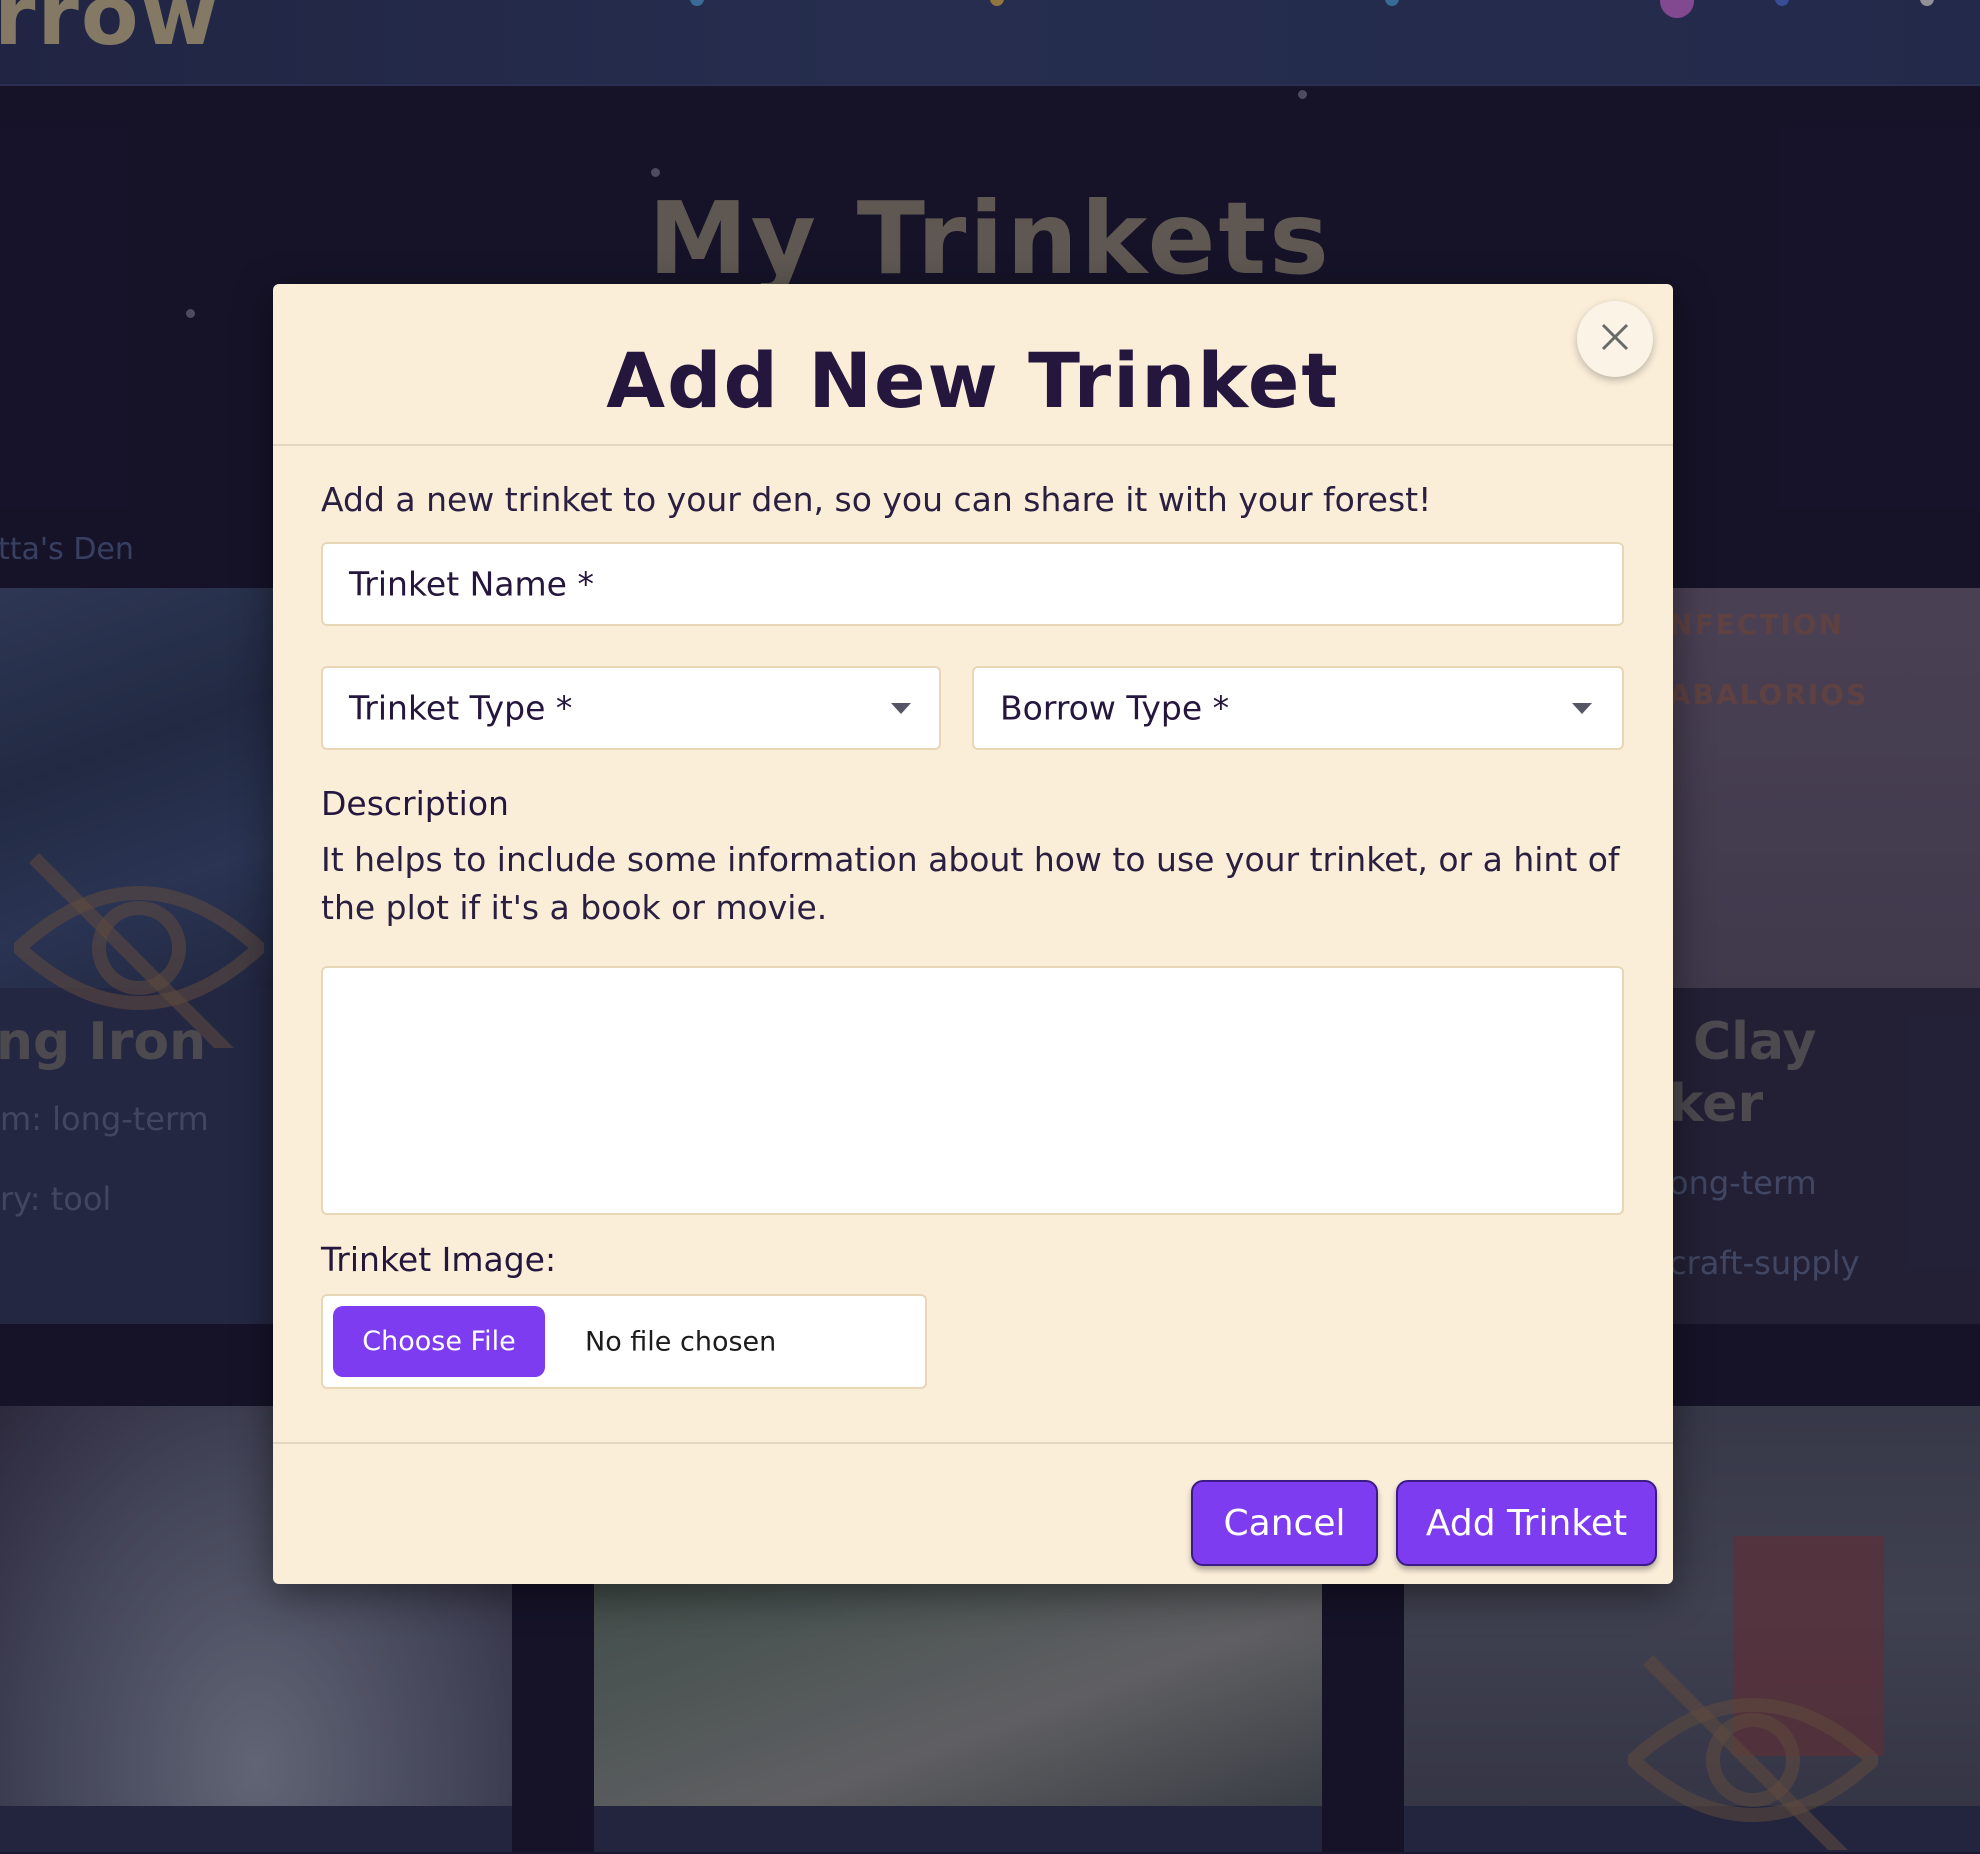 Image resolution: width=1980 pixels, height=1854 pixels. I want to click on borrow-type-label: Borrow Type *, so click(1115, 708).